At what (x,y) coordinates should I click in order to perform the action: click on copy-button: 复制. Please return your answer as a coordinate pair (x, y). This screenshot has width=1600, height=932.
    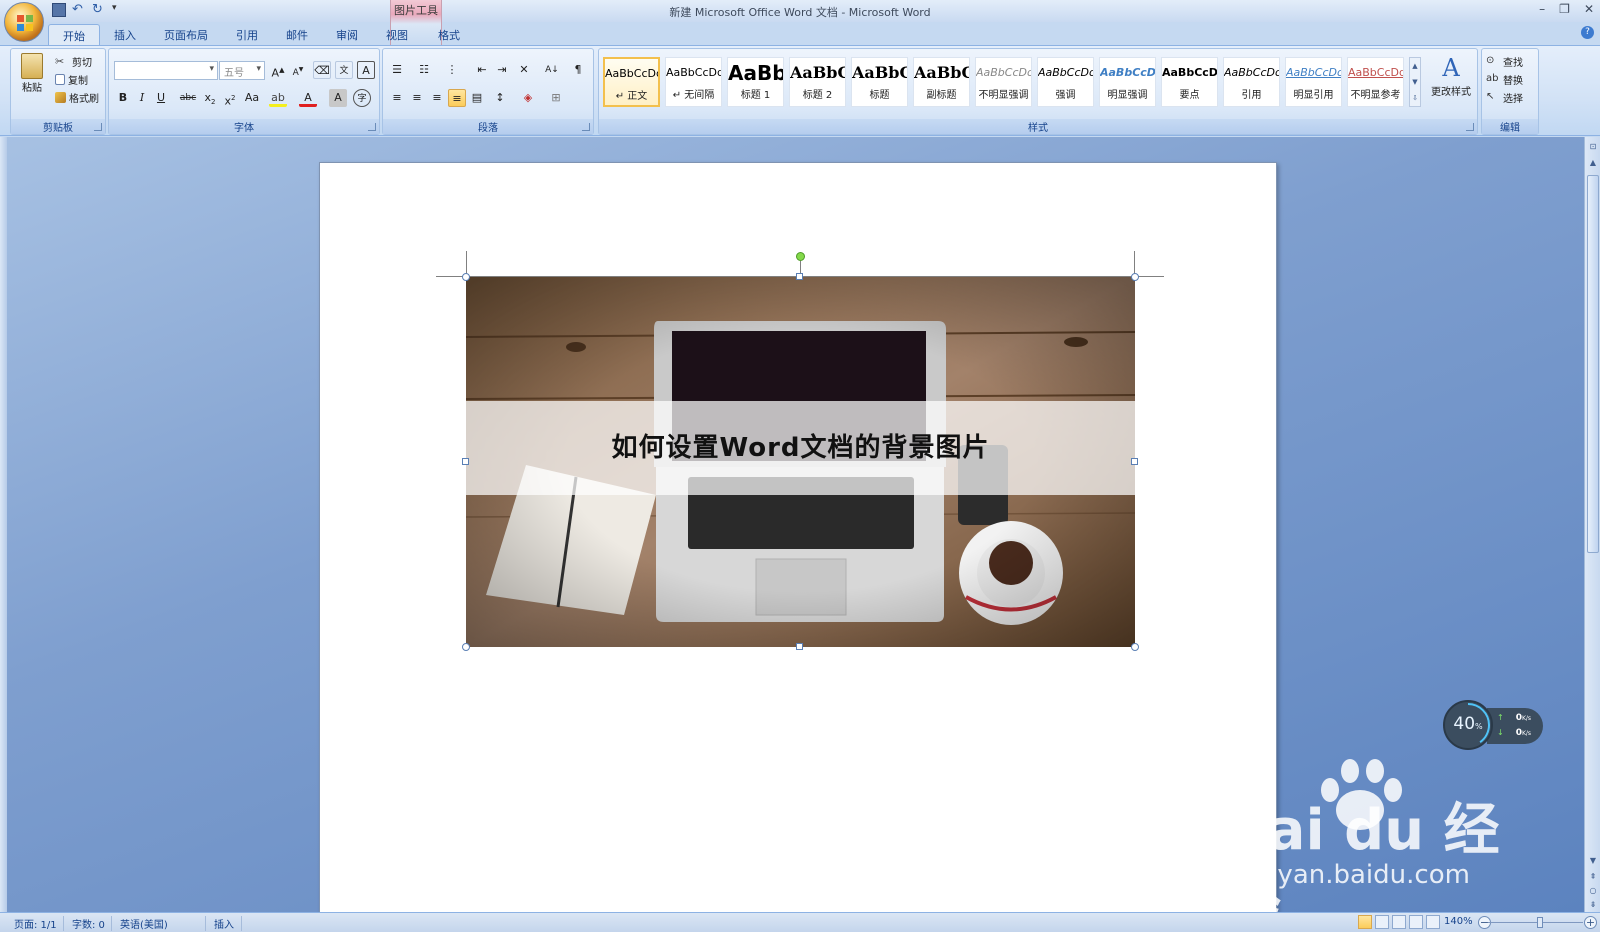
    Looking at the image, I should click on (71, 79).